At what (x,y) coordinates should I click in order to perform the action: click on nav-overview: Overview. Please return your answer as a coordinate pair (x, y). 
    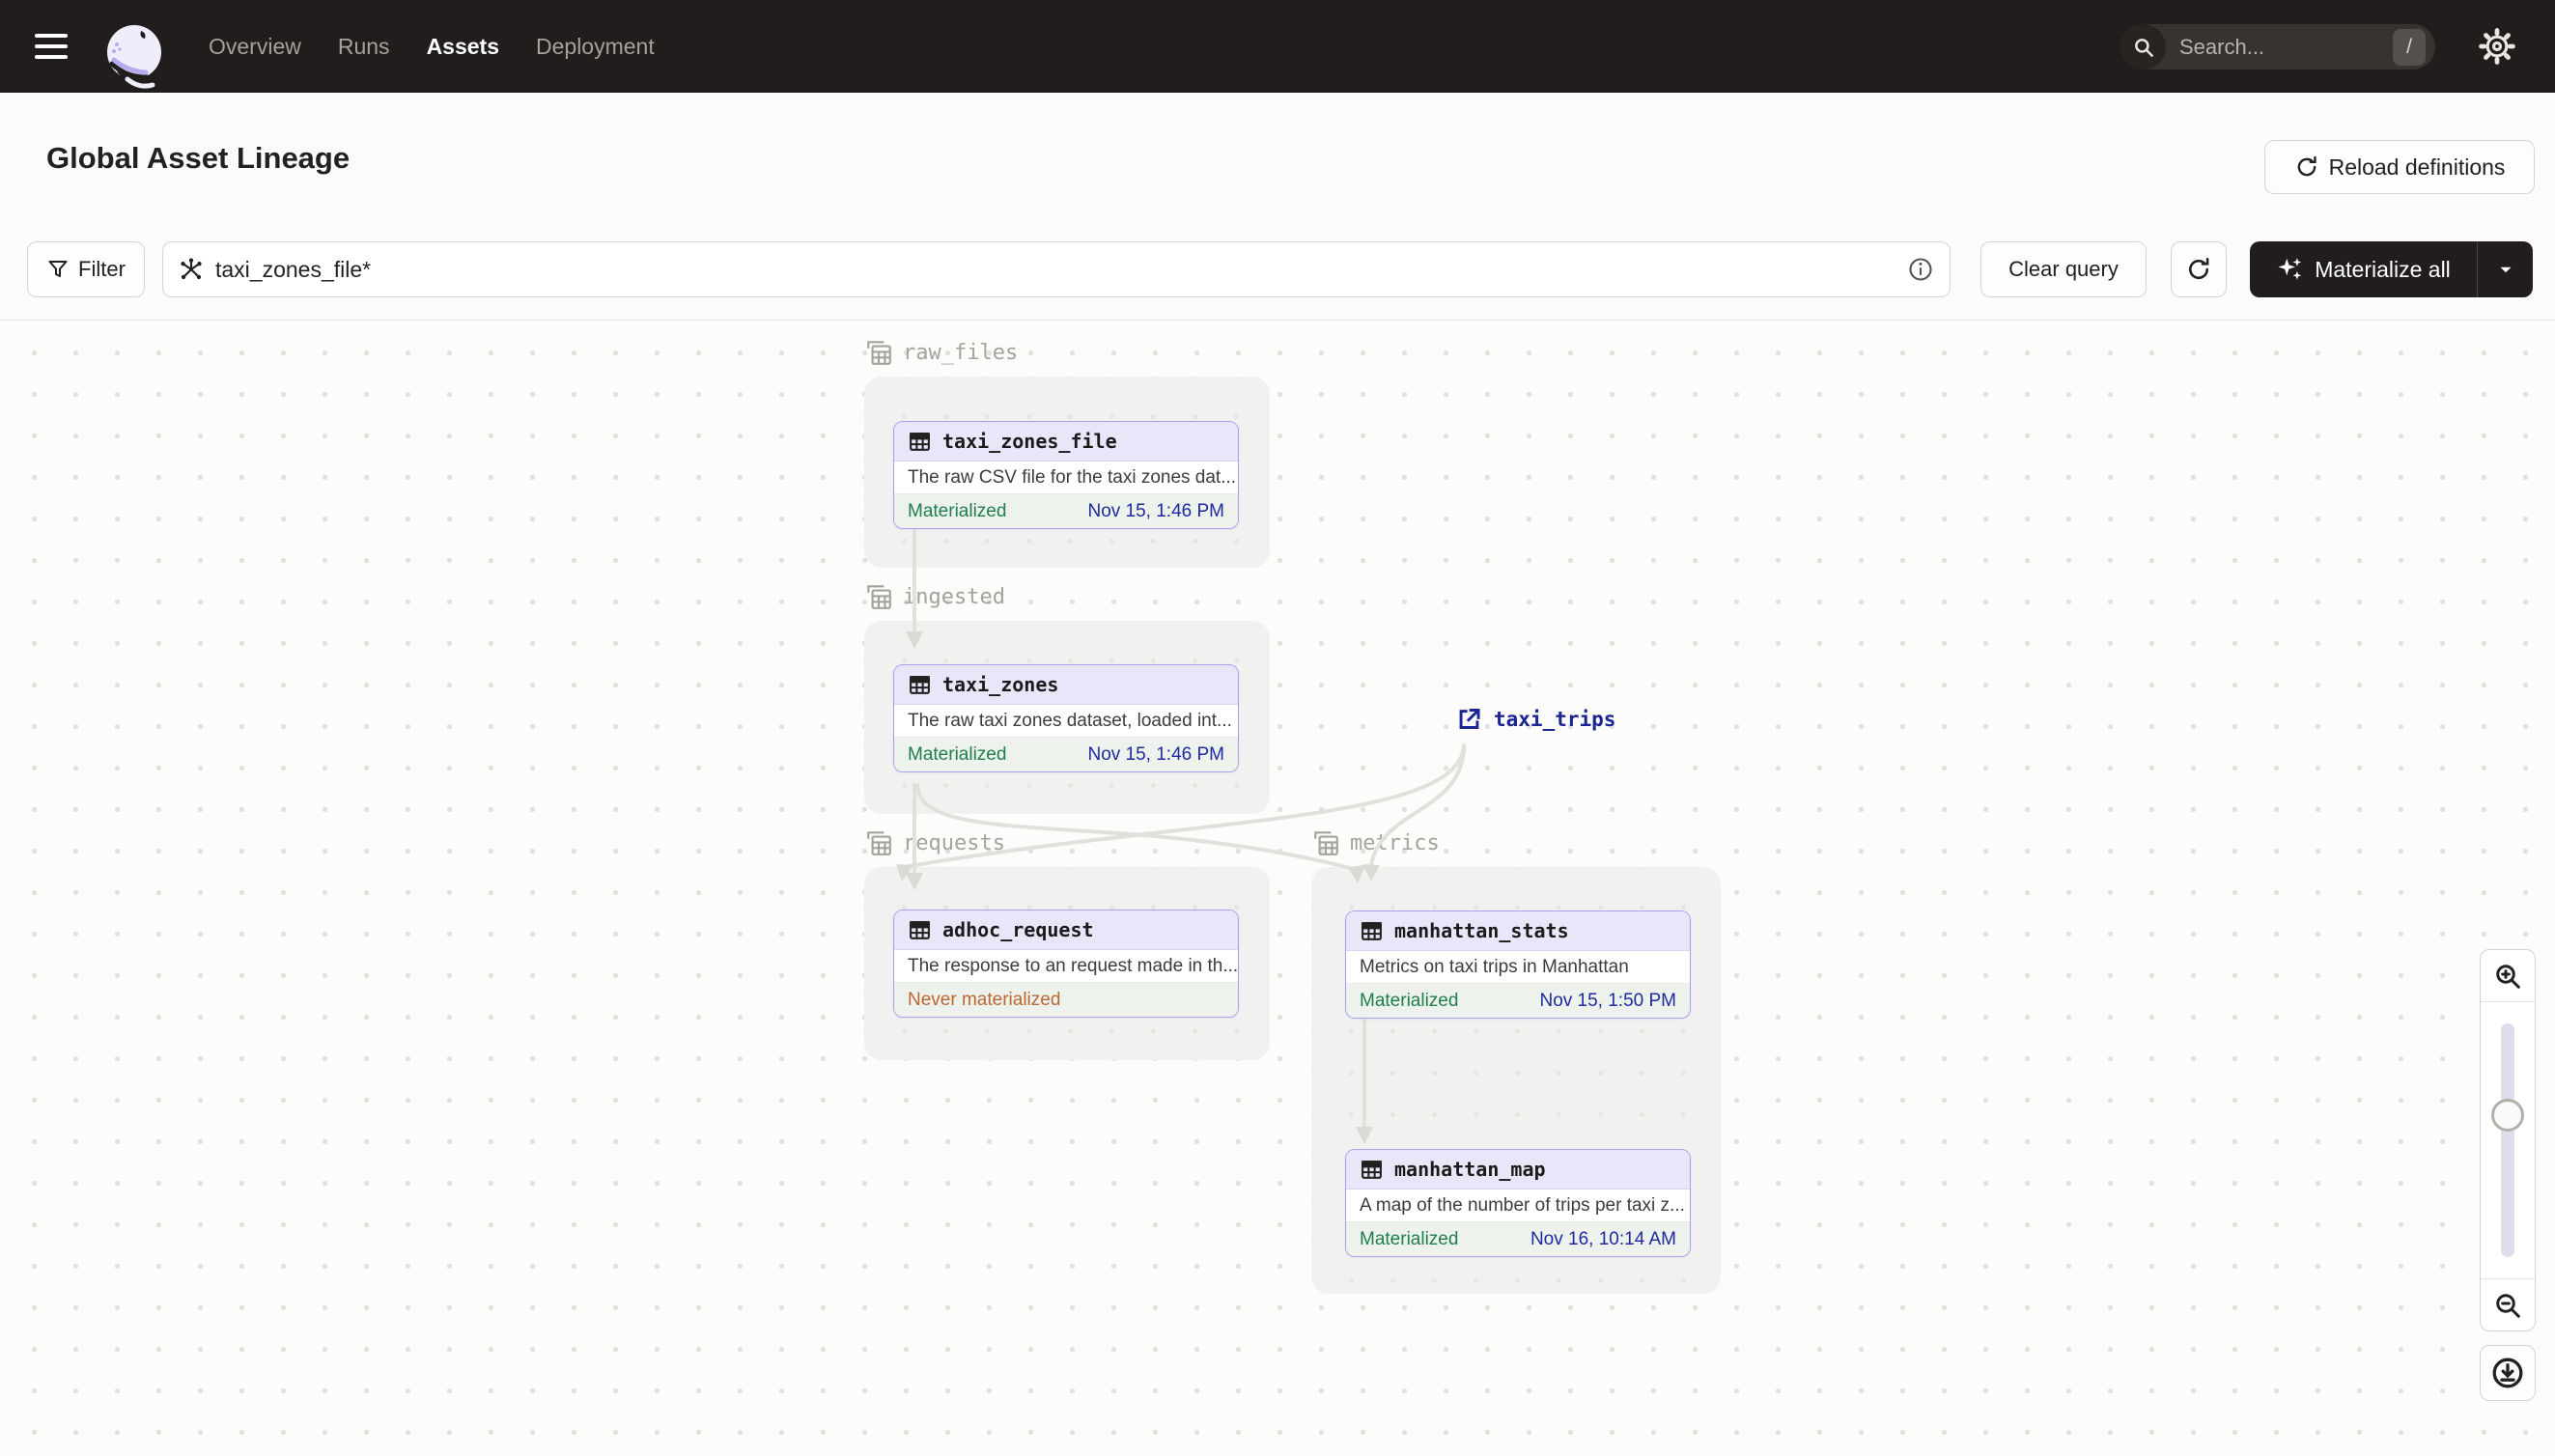
    Looking at the image, I should click on (255, 47).